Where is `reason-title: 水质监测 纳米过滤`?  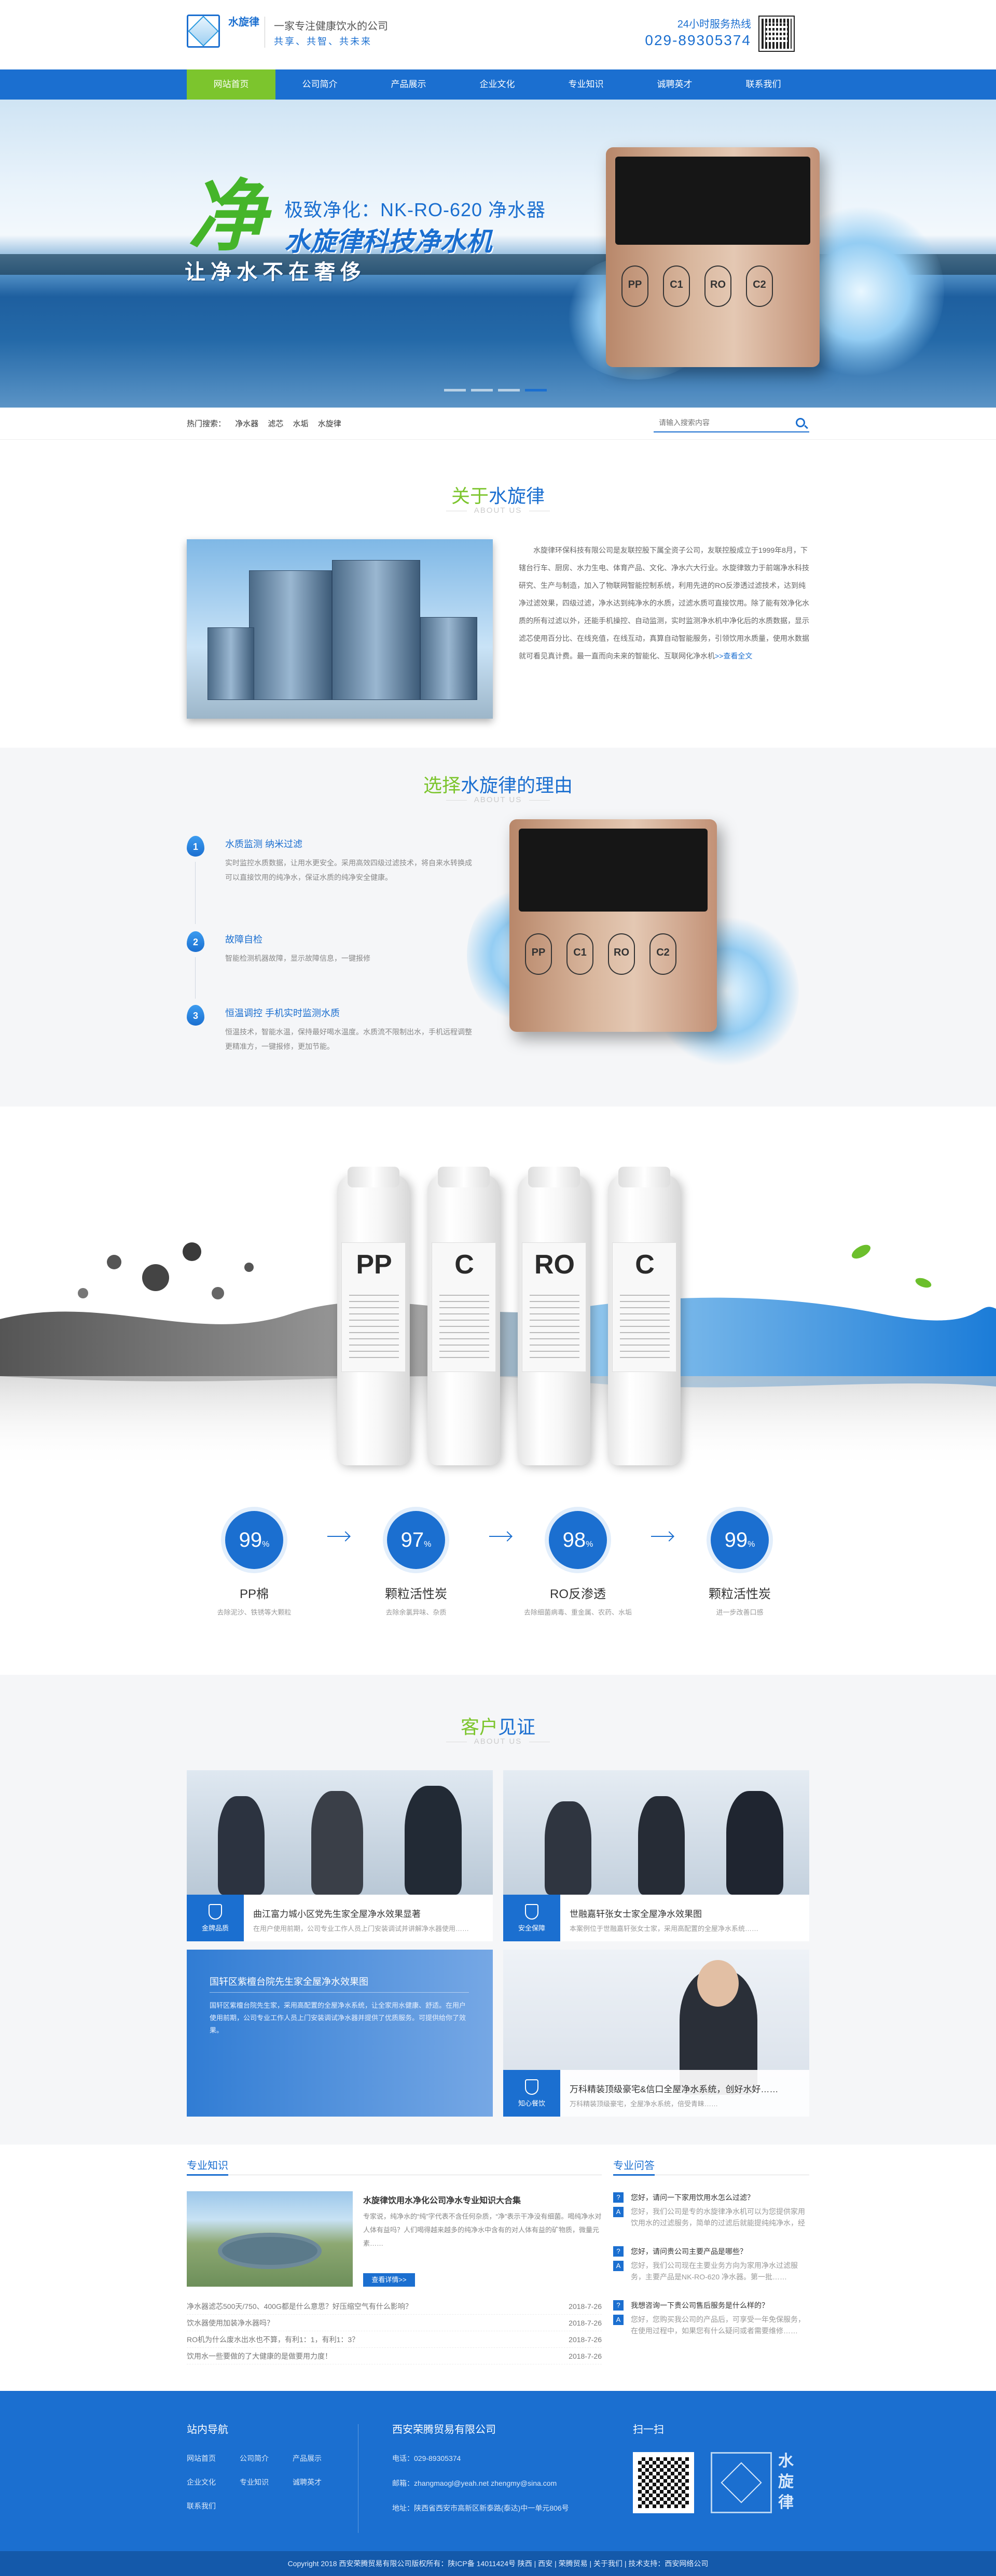
reason-title: 水质监测 纳米过滤 is located at coordinates (264, 844).